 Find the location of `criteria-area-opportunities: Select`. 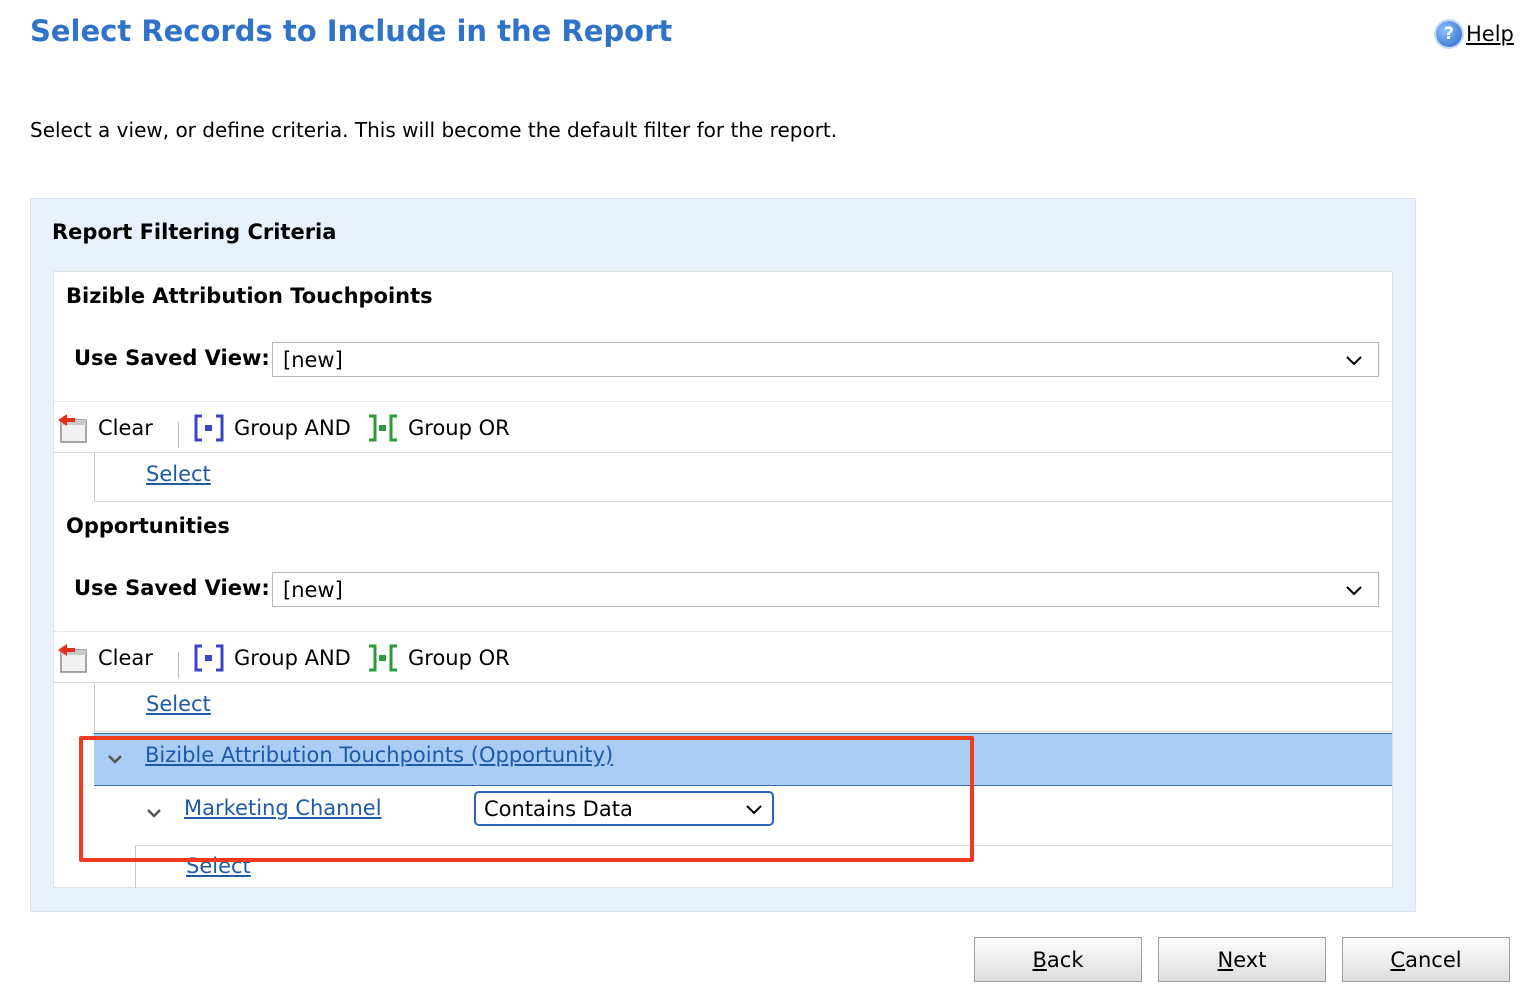

criteria-area-opportunities: Select is located at coordinates (743, 707).